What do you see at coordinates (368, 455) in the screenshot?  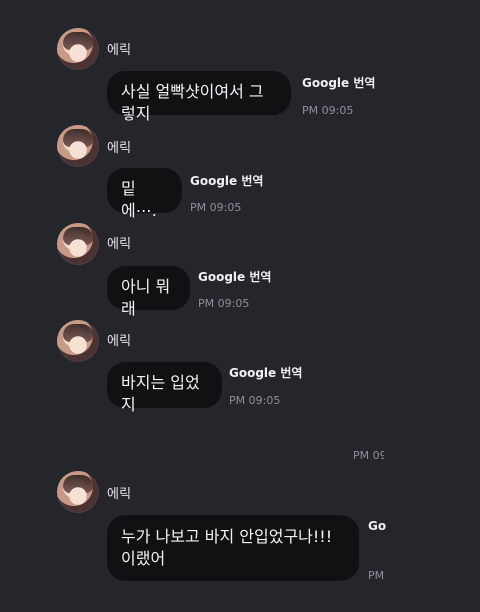 I see `message-timestamp-partial: PM 09` at bounding box center [368, 455].